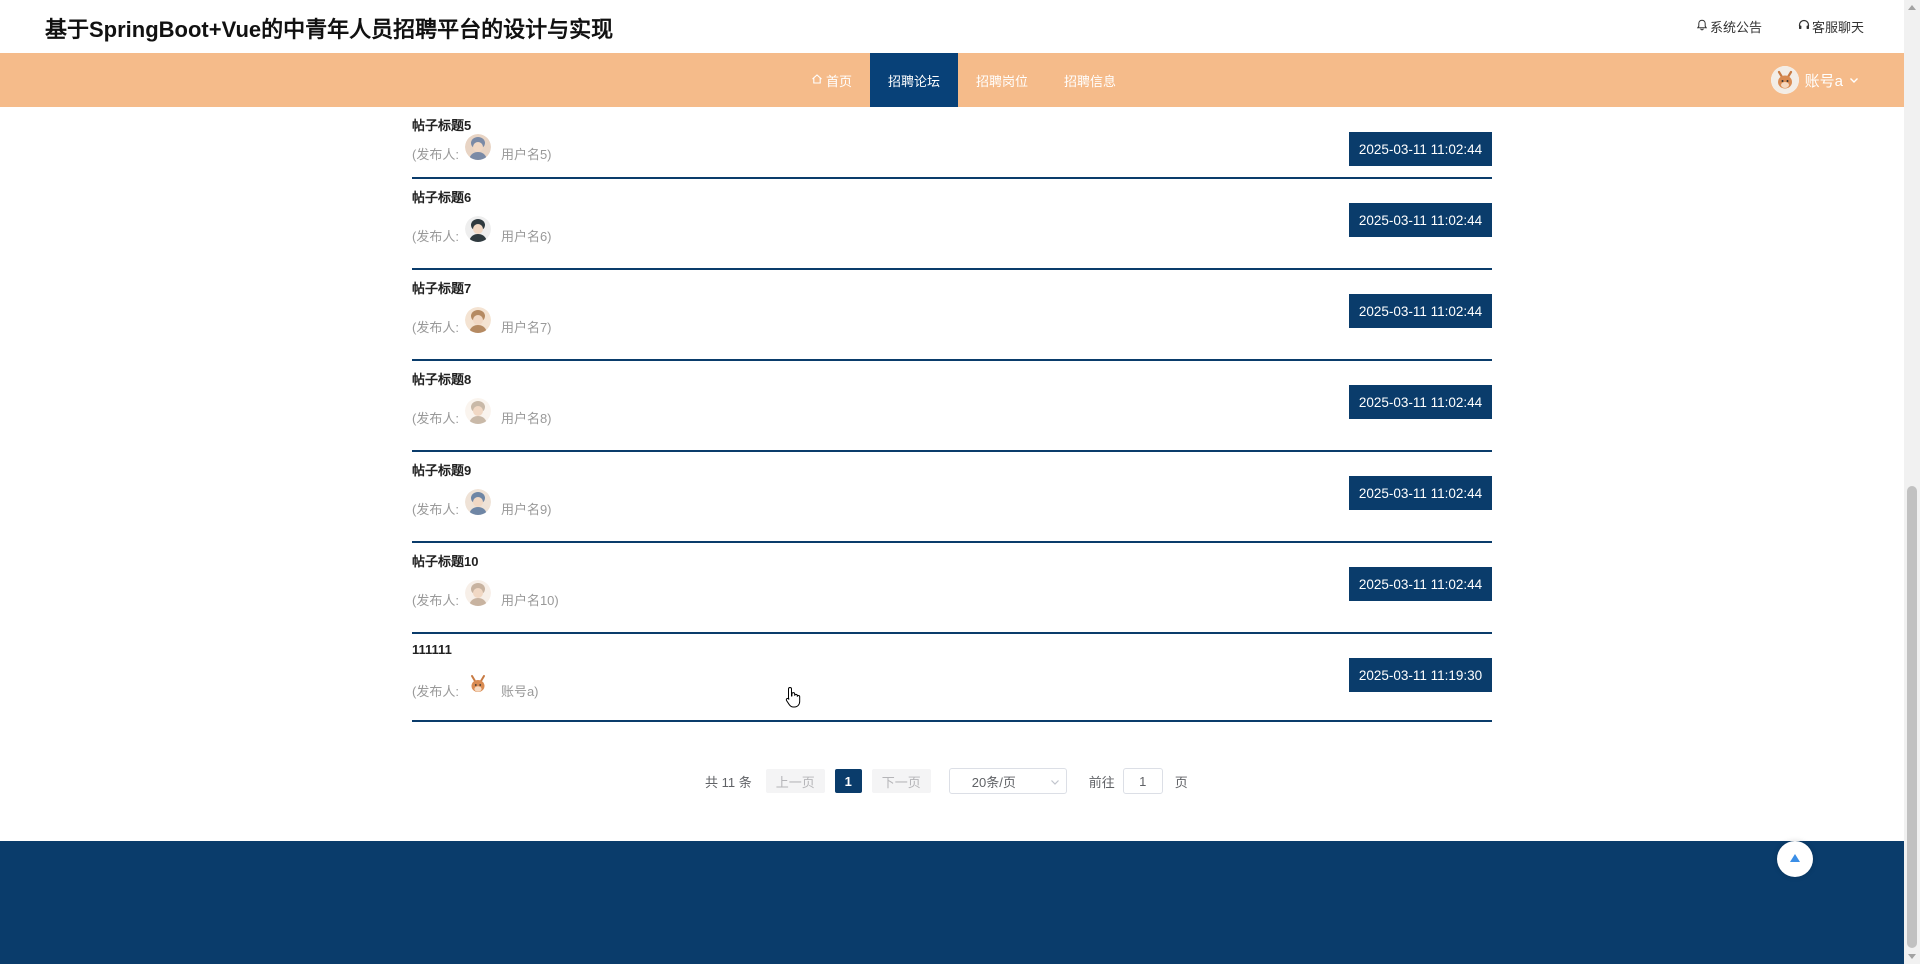 This screenshot has width=1920, height=964. Describe the element at coordinates (1702, 26) in the screenshot. I see `bell-icon` at that location.